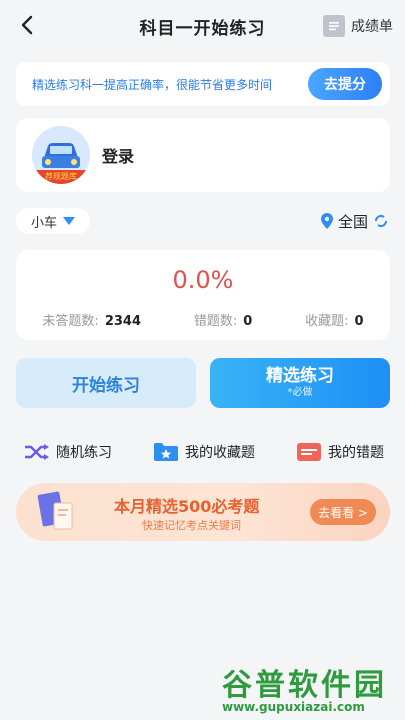 This screenshot has height=720, width=405. I want to click on ad-view-button: 去看看 >, so click(343, 512).